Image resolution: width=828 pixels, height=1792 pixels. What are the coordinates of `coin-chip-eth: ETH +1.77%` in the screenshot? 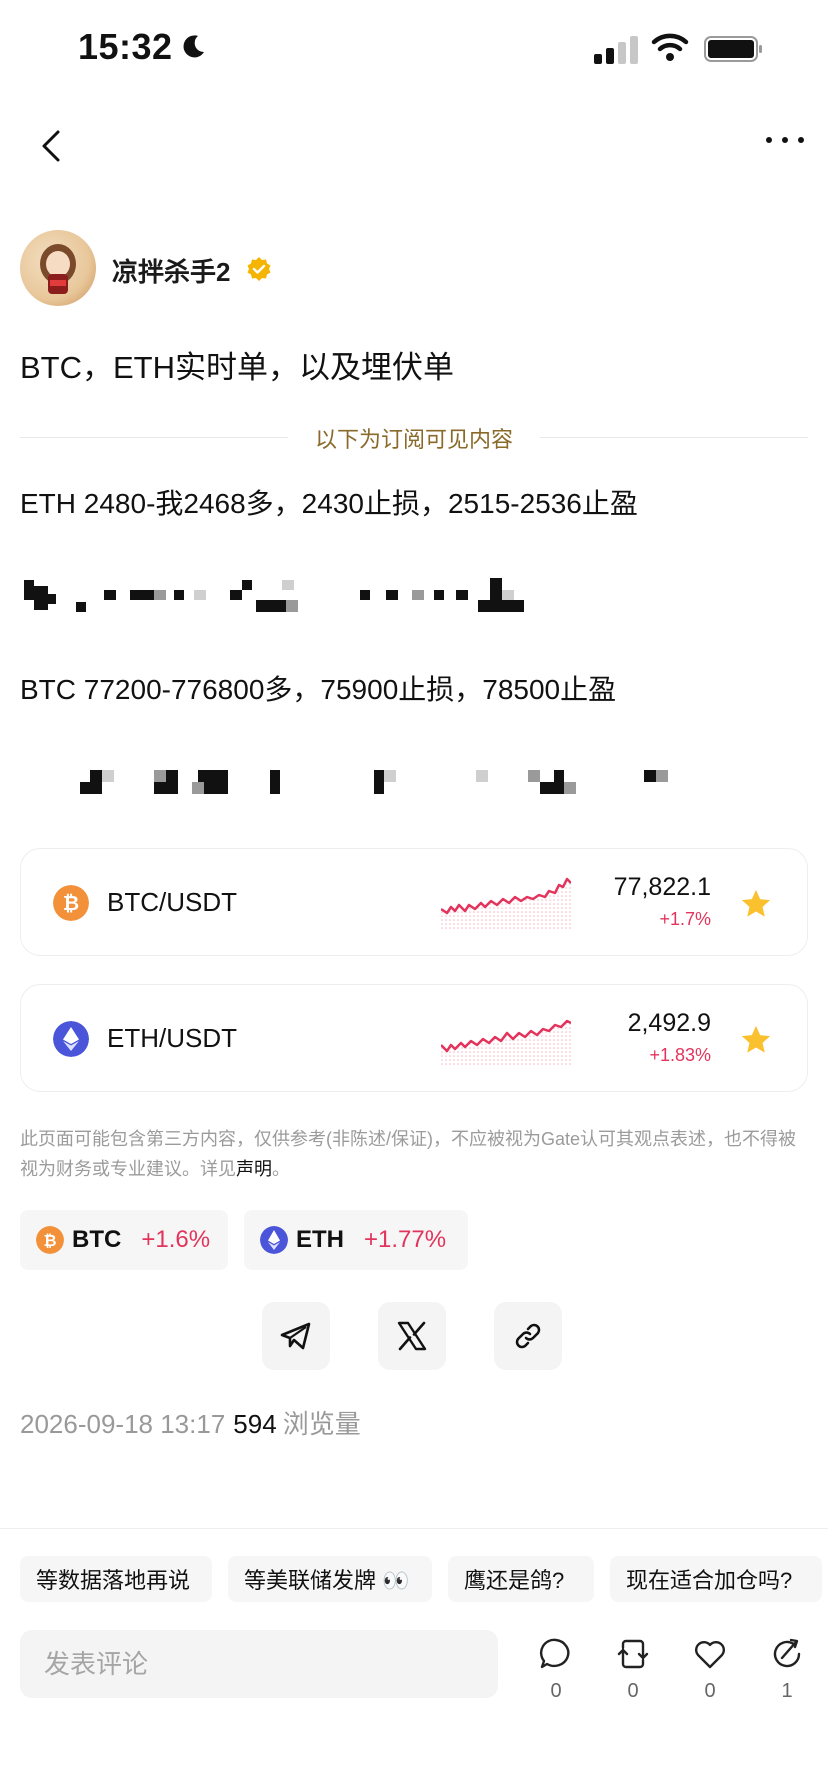 It's located at (356, 1240).